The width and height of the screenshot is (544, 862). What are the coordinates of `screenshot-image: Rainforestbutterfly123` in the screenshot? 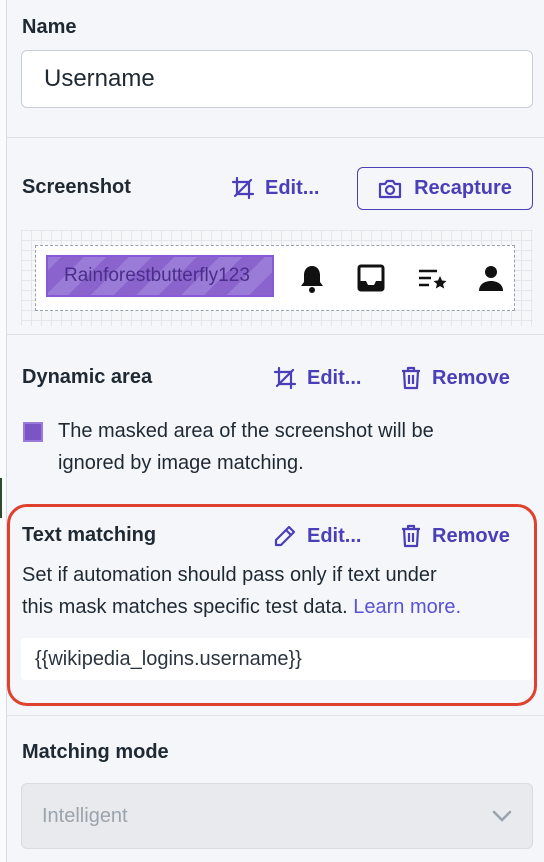 It's located at (275, 278).